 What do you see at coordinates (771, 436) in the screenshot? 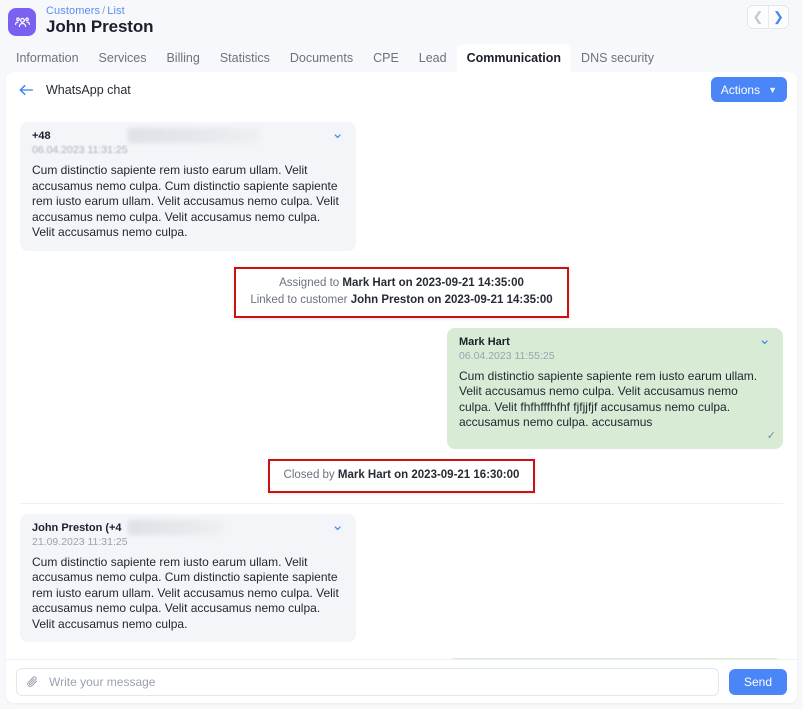
I see `delivery-status-icon: ✓` at bounding box center [771, 436].